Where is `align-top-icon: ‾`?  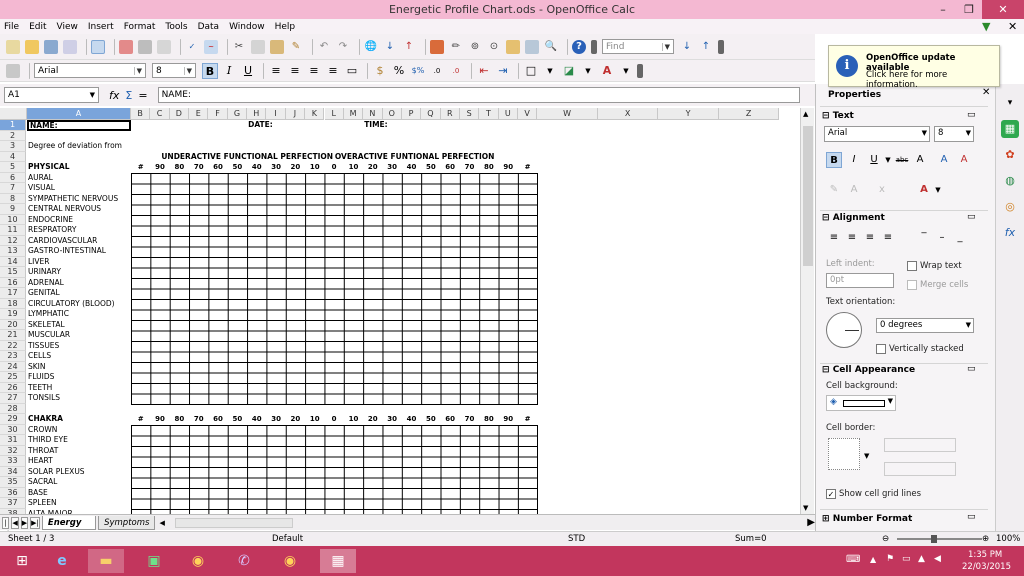
align-top-icon: ‾ is located at coordinates (924, 238).